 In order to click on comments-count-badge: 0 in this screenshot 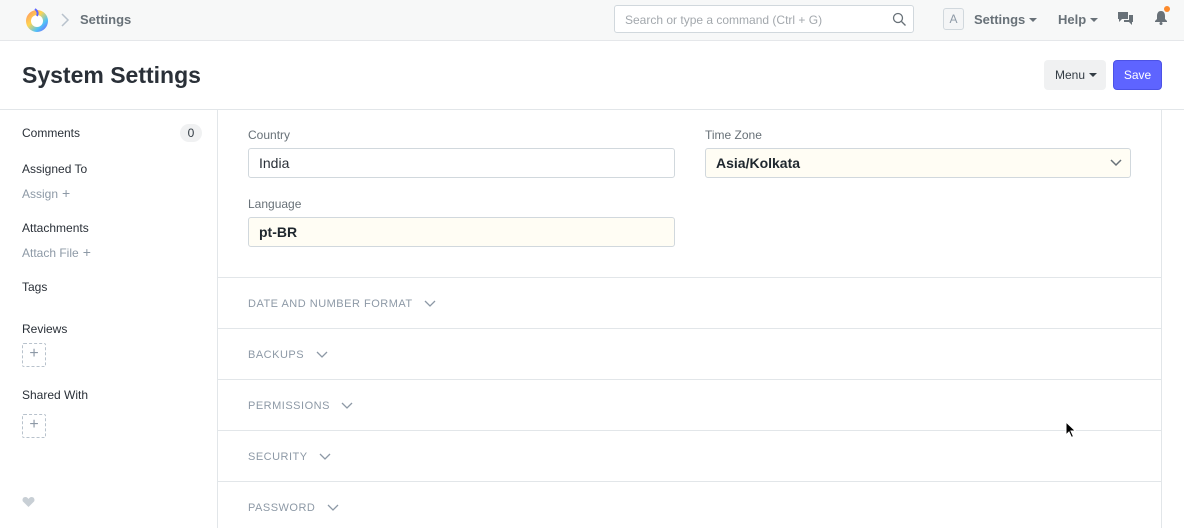, I will do `click(191, 133)`.